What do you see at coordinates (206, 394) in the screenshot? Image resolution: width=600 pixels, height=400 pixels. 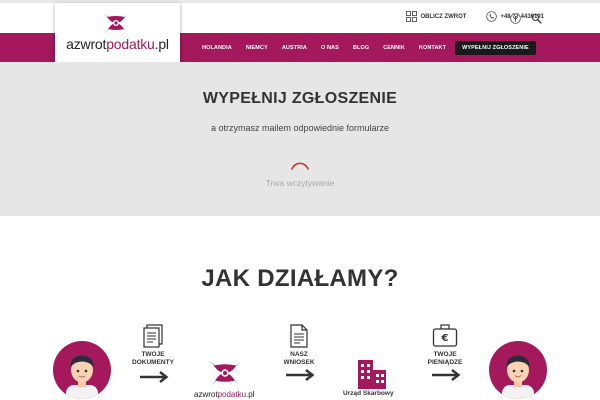 I see `mini-logo-text-main: azwrot` at bounding box center [206, 394].